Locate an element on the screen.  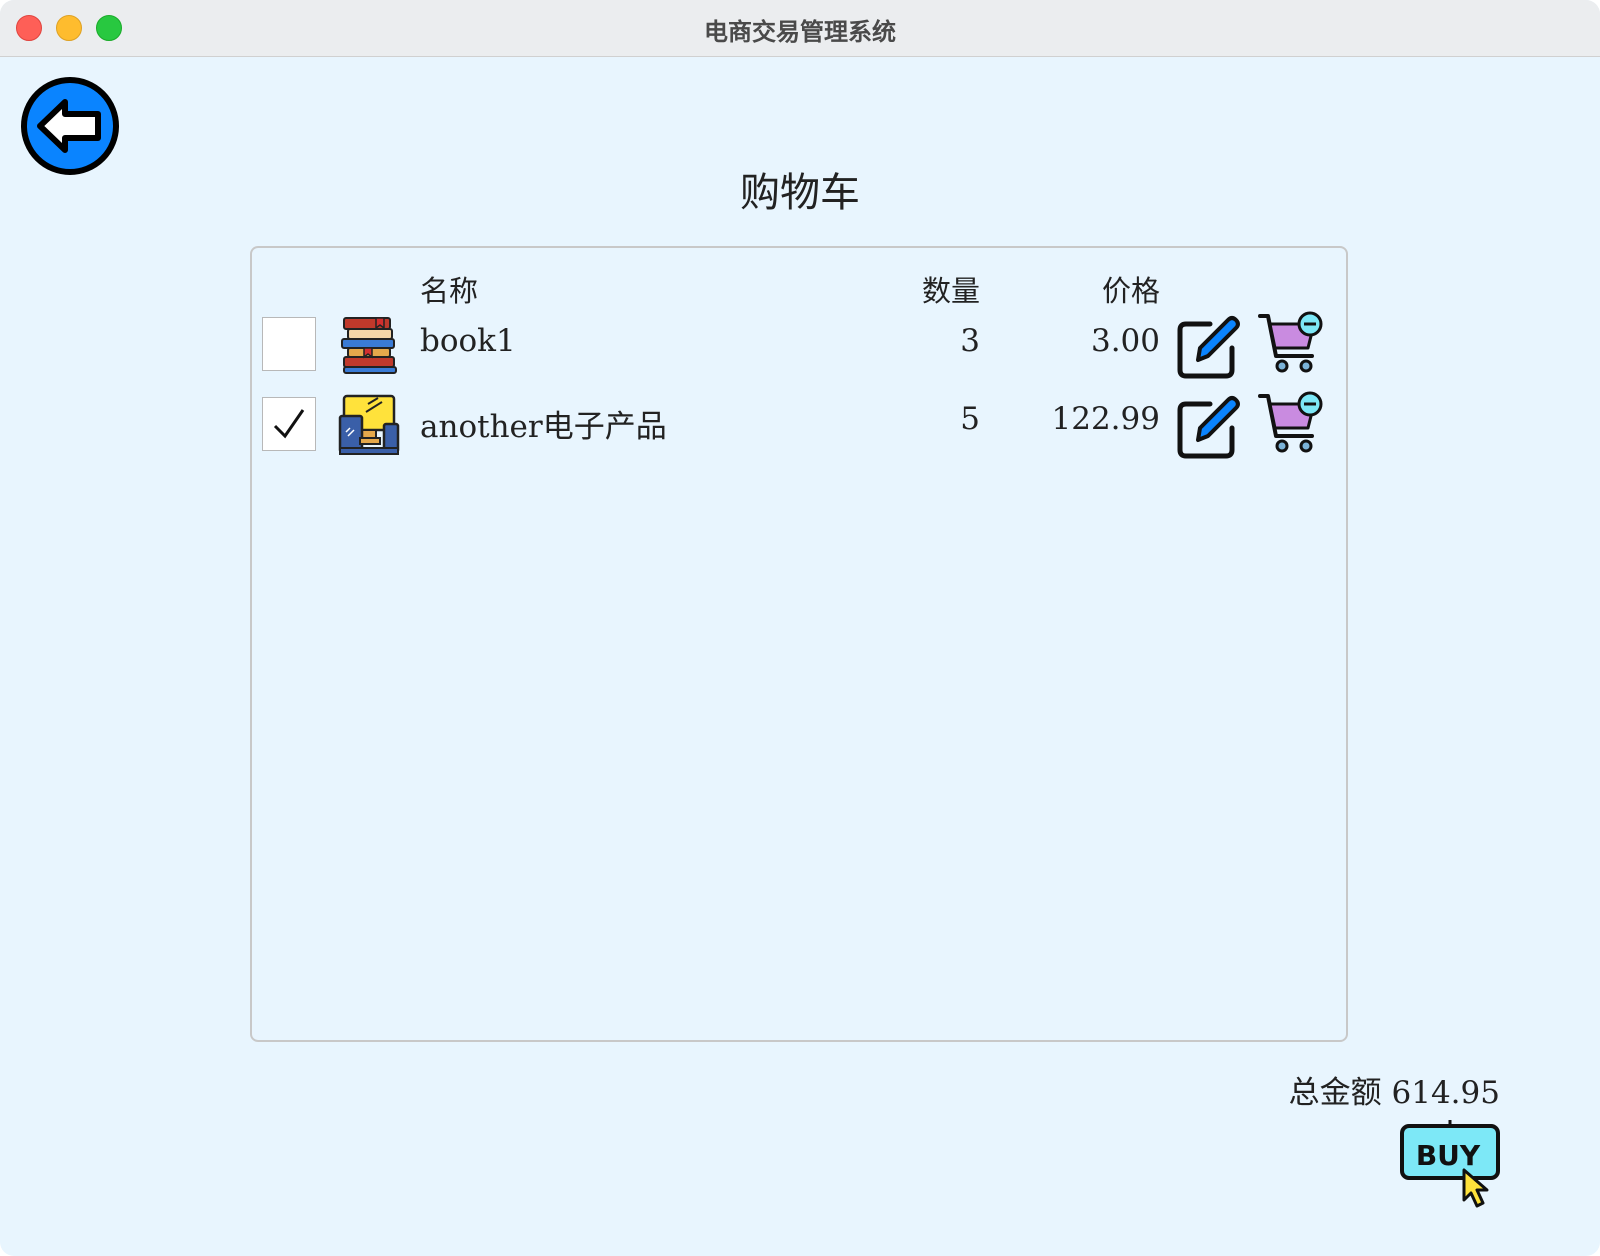
electronics-icon is located at coordinates (369, 425).